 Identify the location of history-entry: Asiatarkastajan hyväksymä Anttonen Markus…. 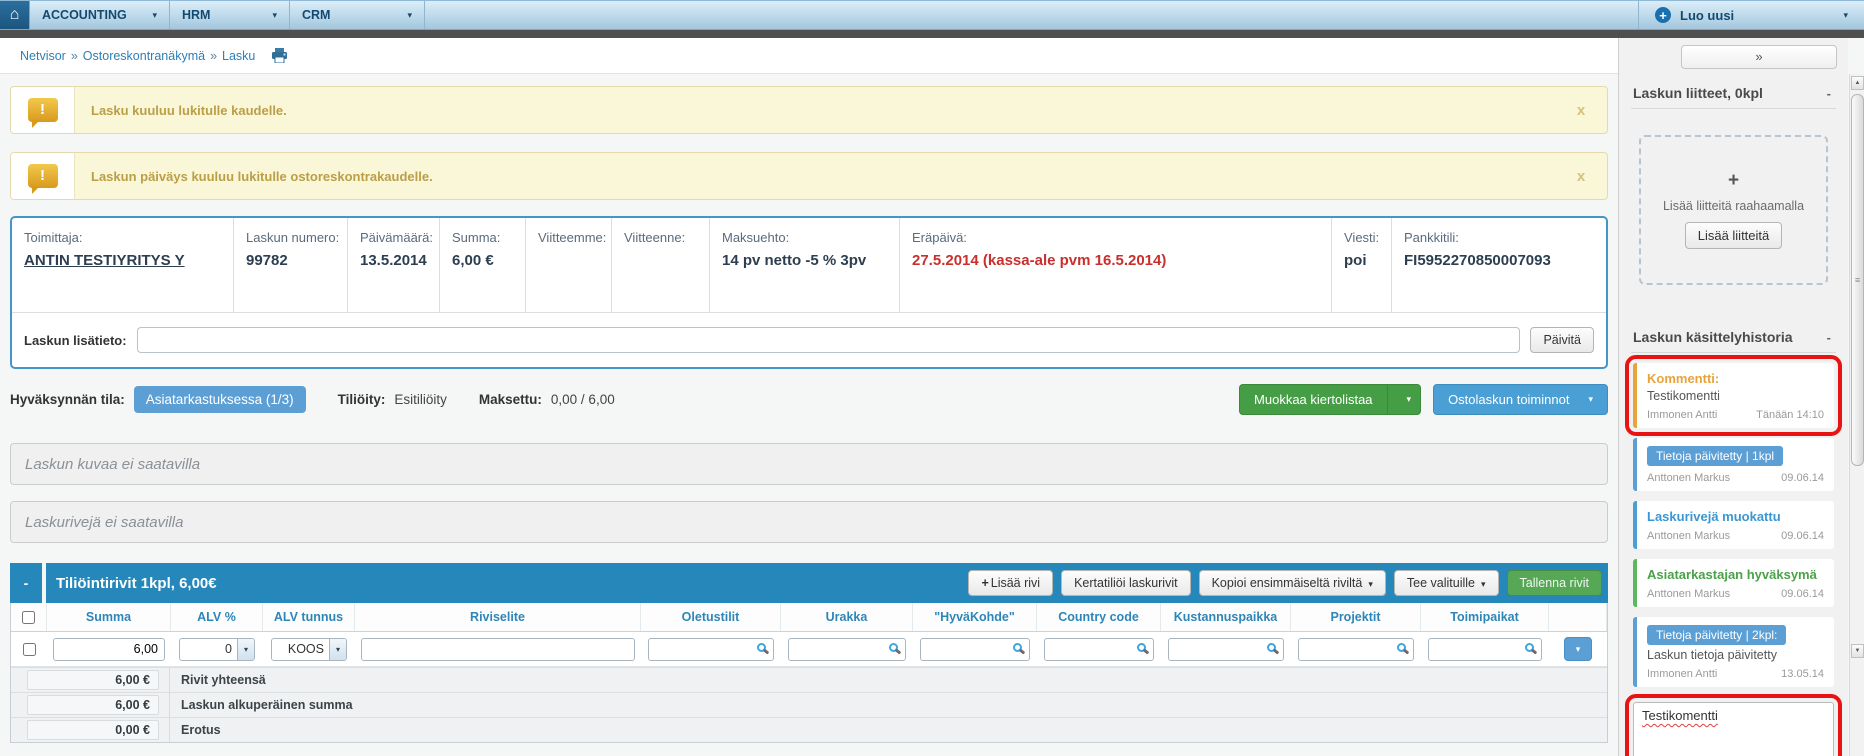
(1733, 583).